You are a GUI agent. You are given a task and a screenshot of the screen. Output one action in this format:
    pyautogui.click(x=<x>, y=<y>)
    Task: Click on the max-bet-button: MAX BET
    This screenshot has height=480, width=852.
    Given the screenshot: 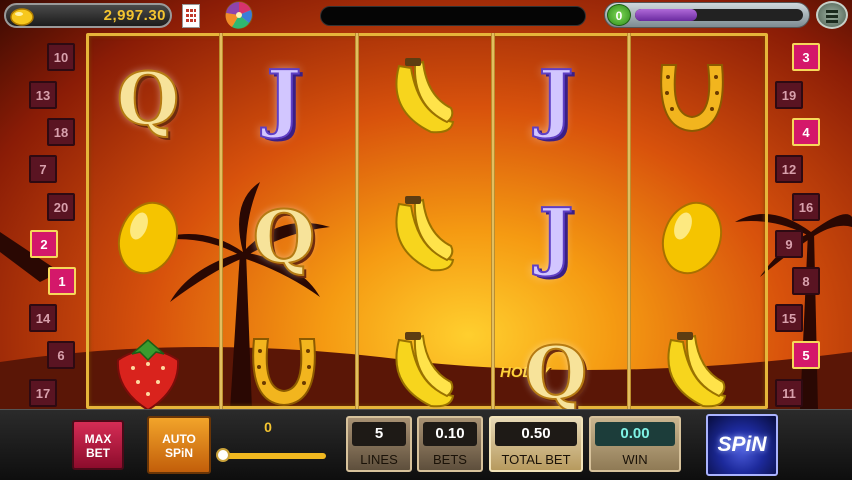 What is the action you would take?
    pyautogui.click(x=98, y=445)
    